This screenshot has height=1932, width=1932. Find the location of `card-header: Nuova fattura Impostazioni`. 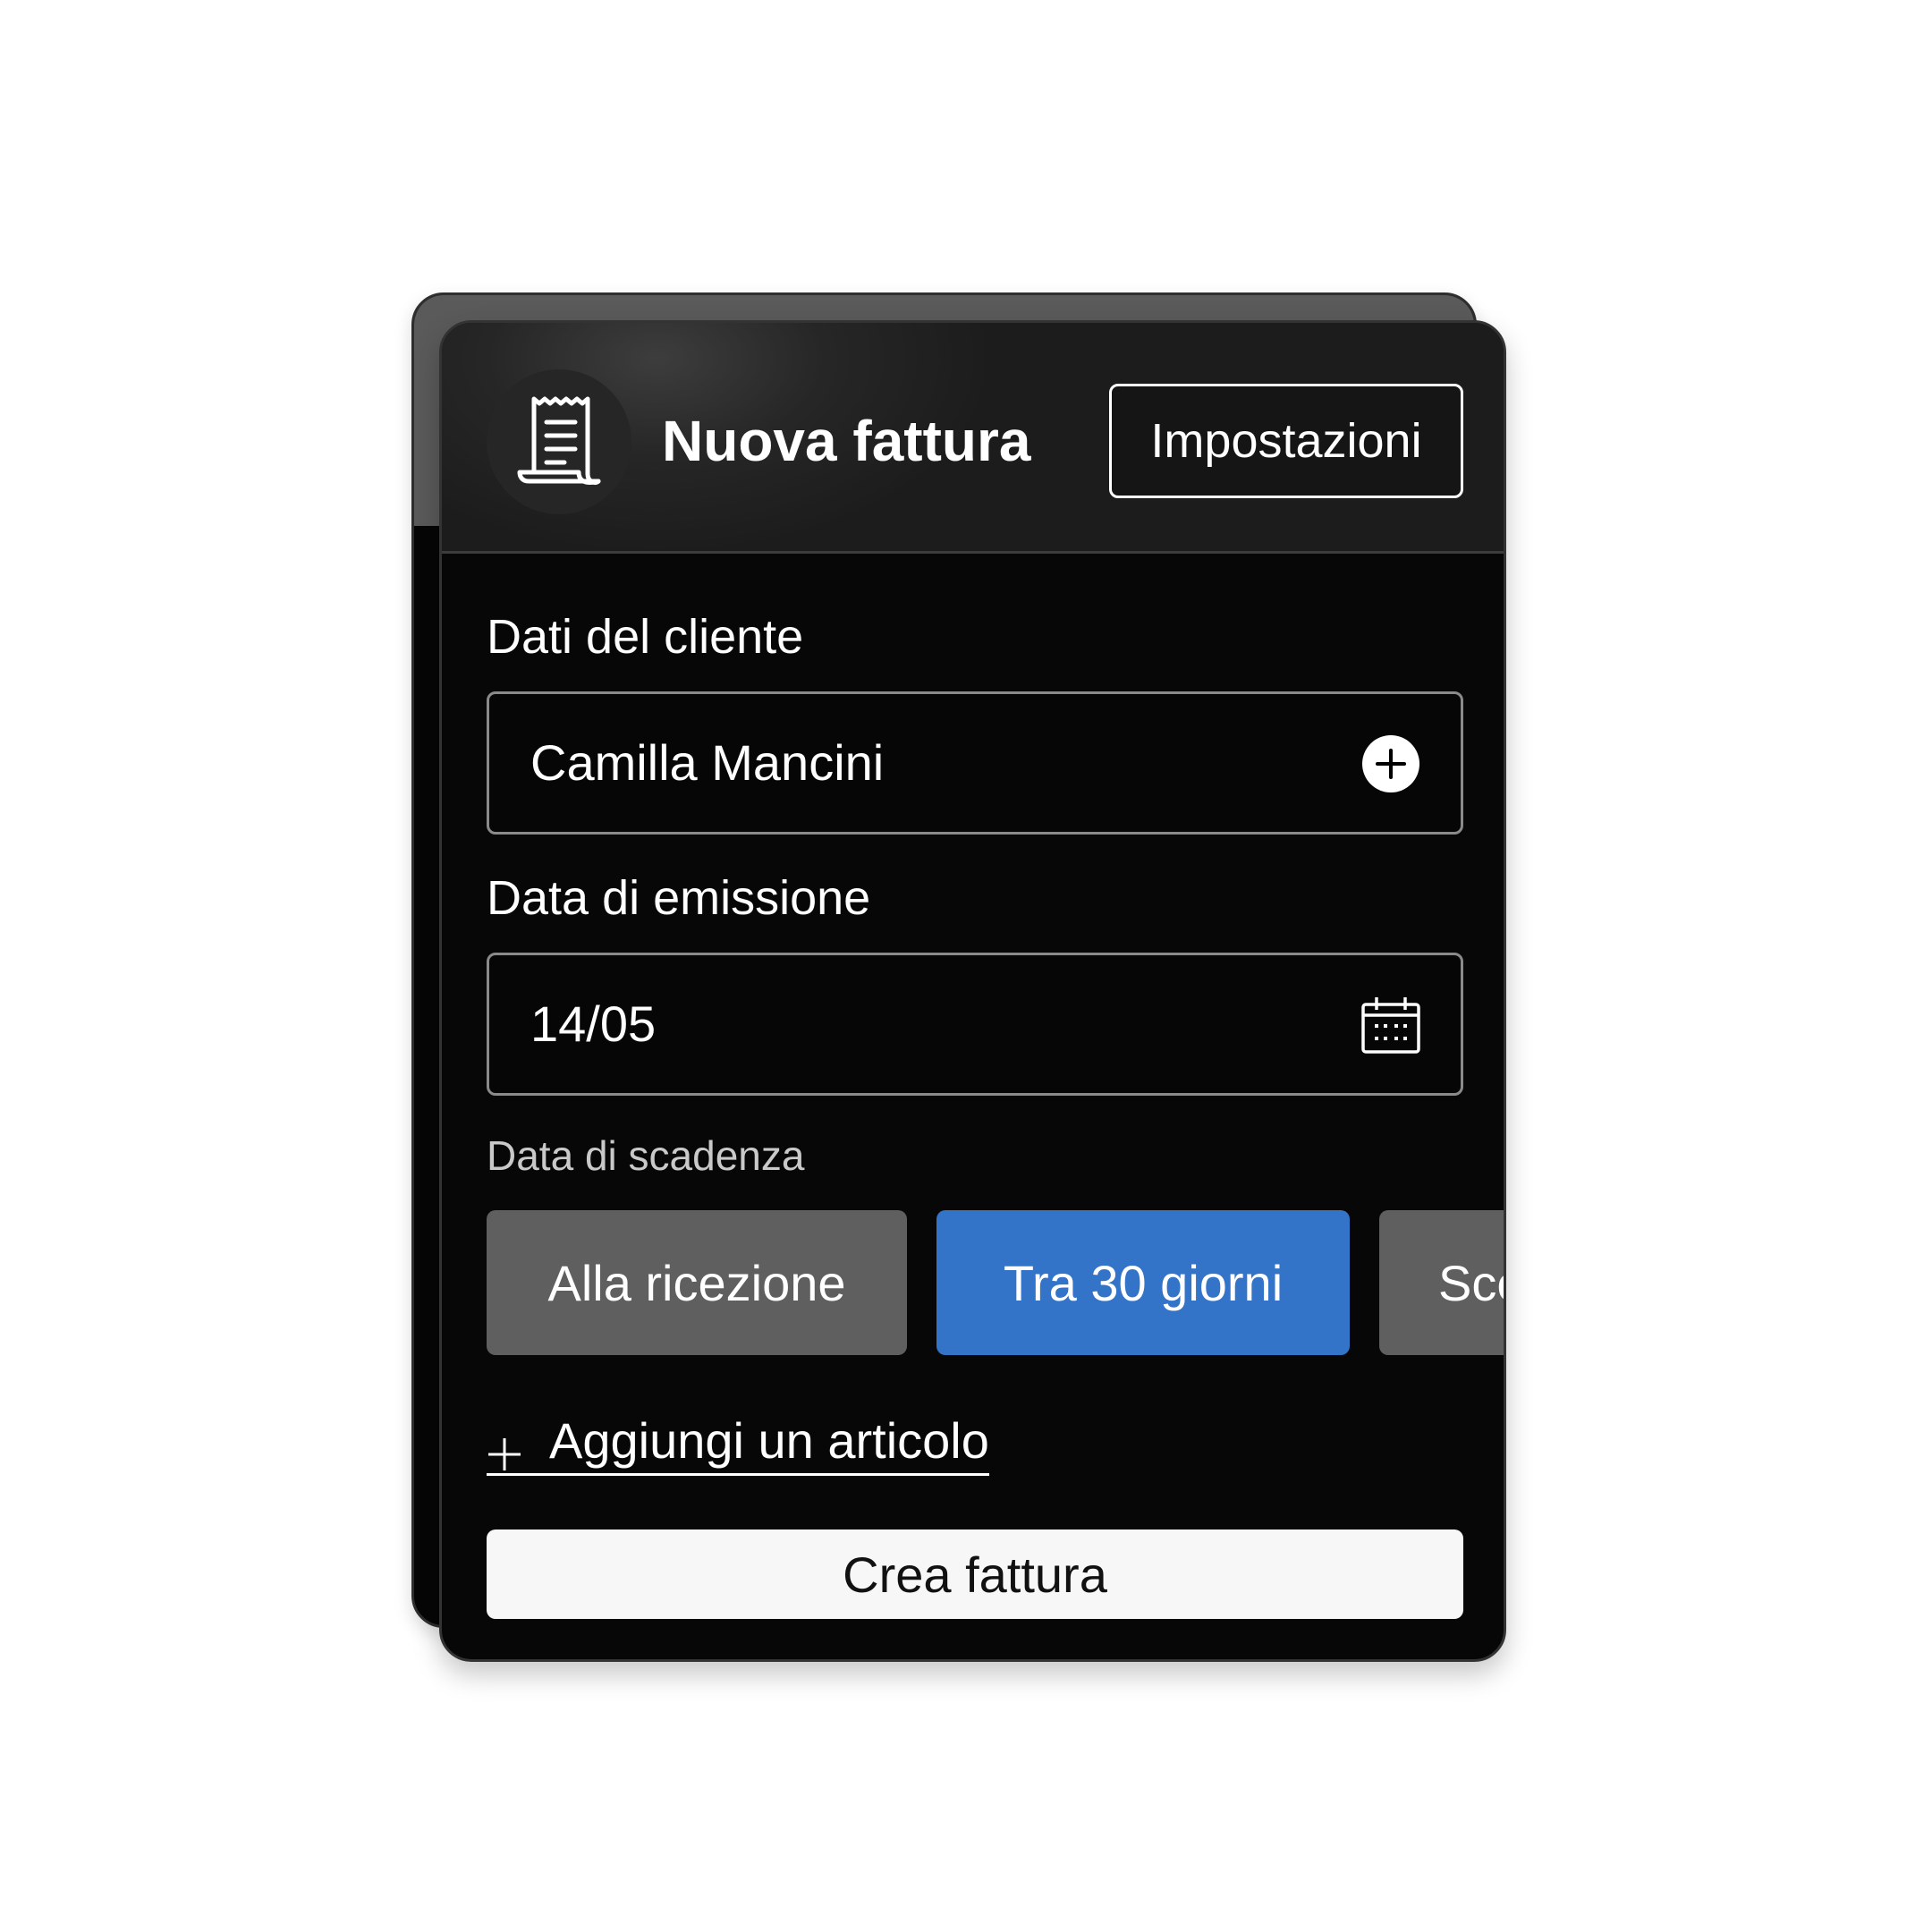

card-header: Nuova fattura Impostazioni is located at coordinates (973, 438).